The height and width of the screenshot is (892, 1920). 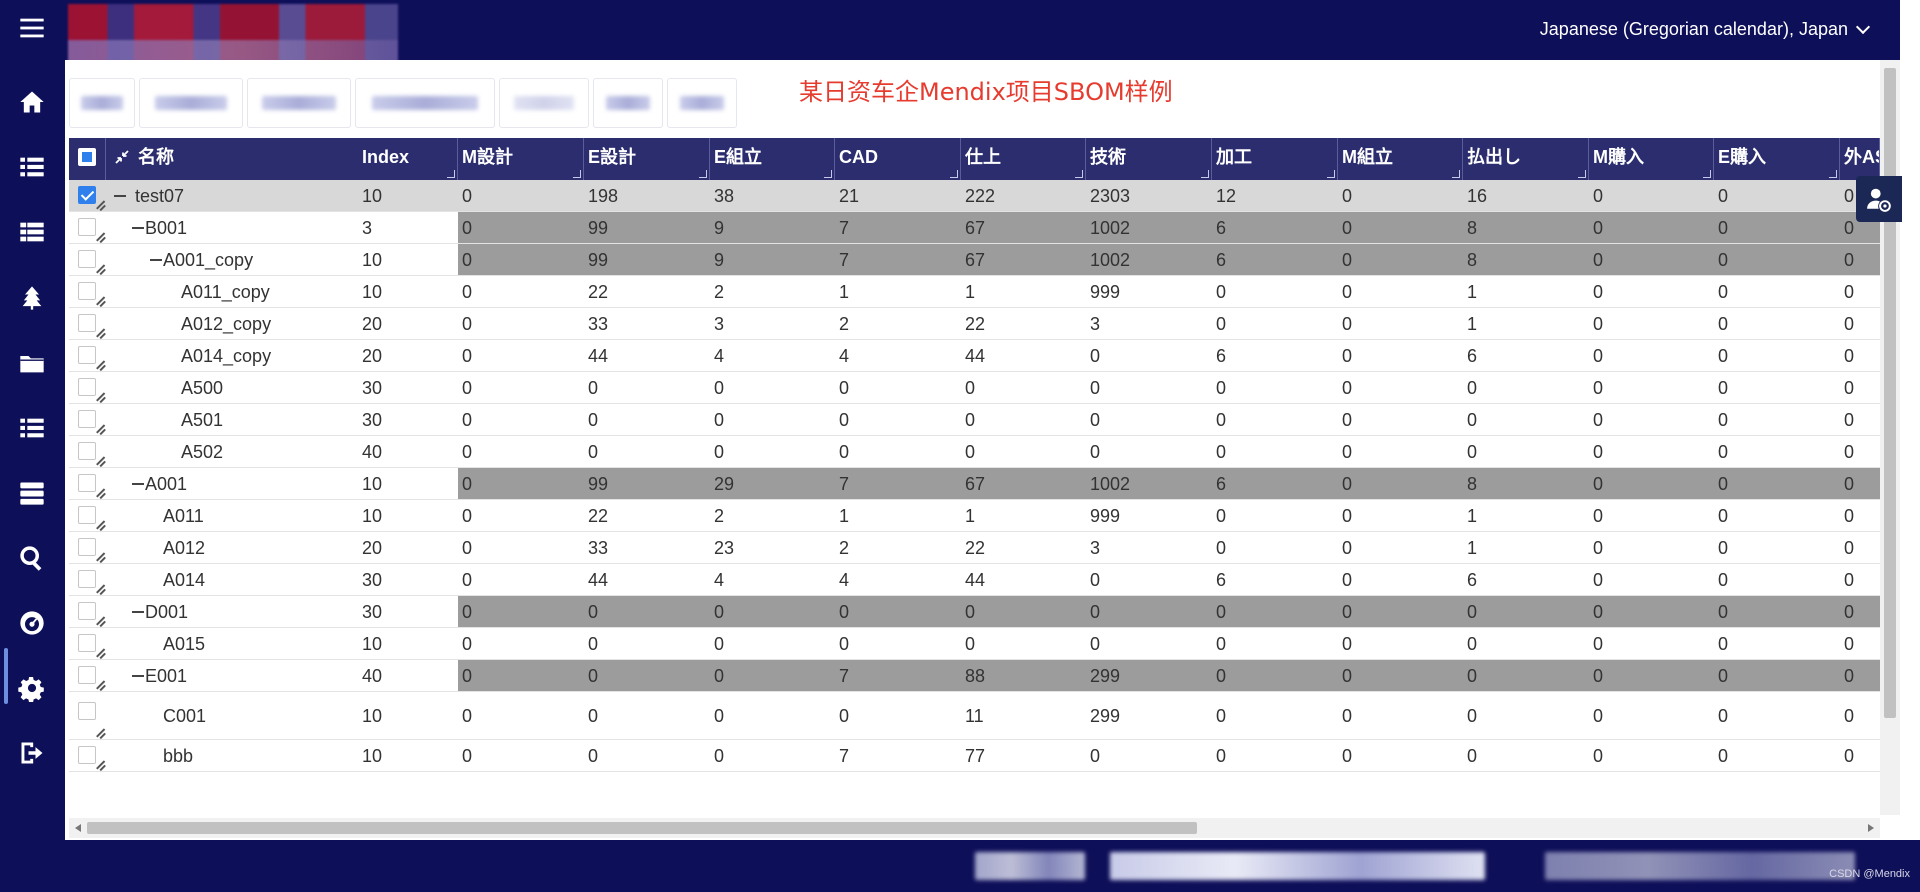 What do you see at coordinates (122, 157) in the screenshot?
I see `collapse-arrows-icon` at bounding box center [122, 157].